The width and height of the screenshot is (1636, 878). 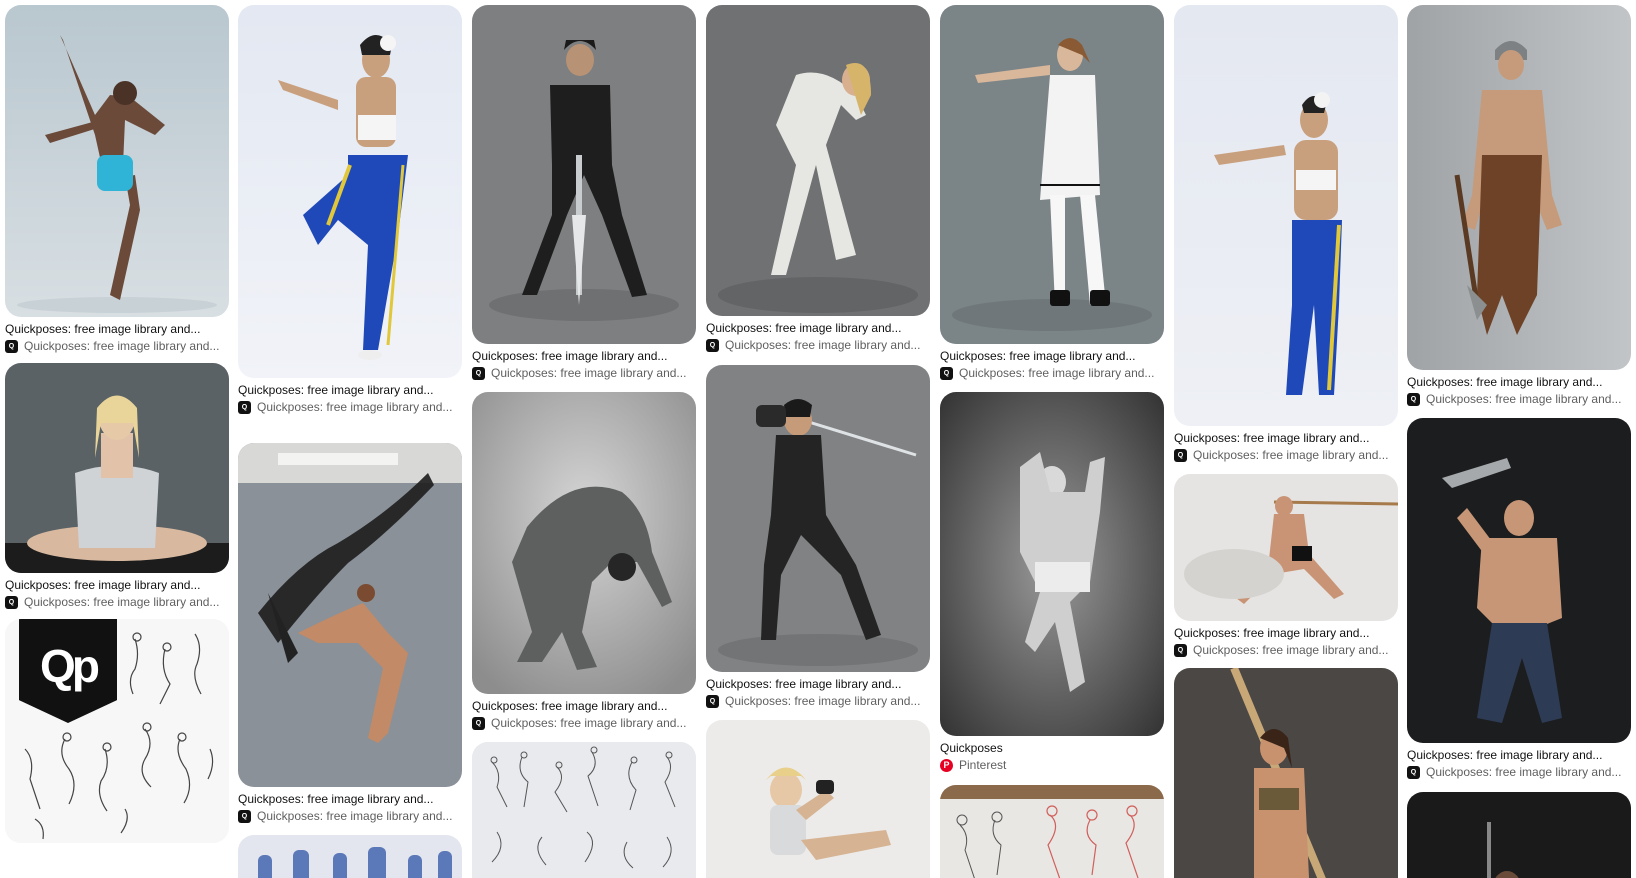 I want to click on pinterest-logo-icon: P, so click(x=946, y=765).